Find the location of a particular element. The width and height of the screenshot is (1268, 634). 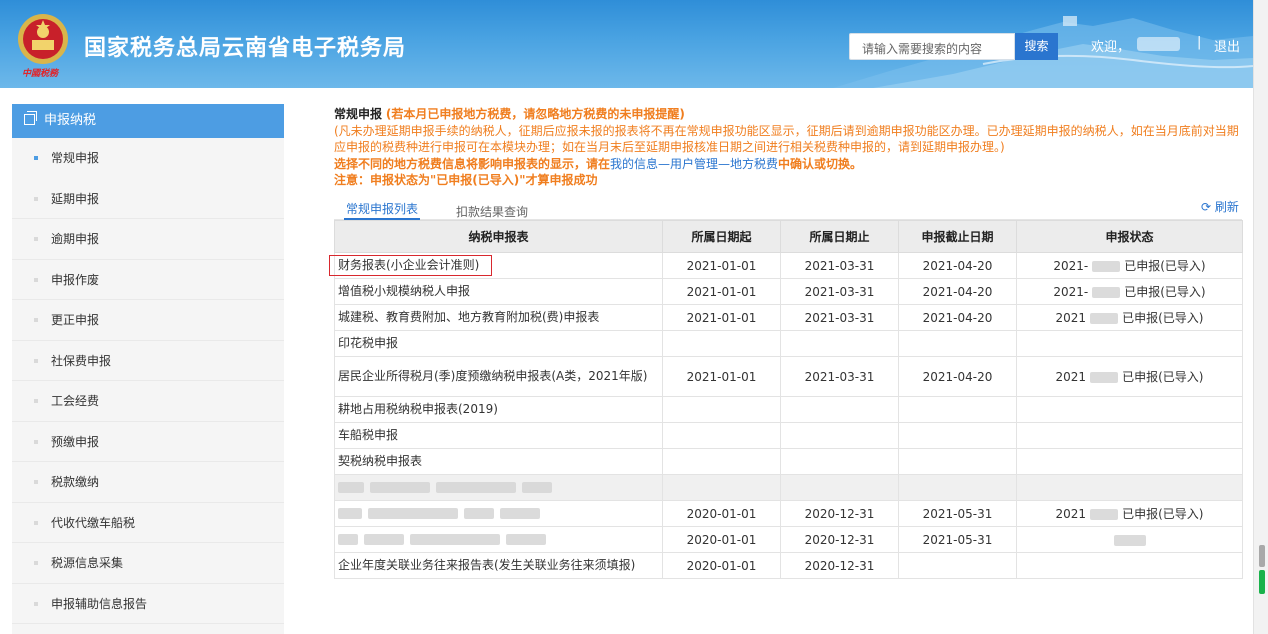

username-redacted is located at coordinates (1158, 44).